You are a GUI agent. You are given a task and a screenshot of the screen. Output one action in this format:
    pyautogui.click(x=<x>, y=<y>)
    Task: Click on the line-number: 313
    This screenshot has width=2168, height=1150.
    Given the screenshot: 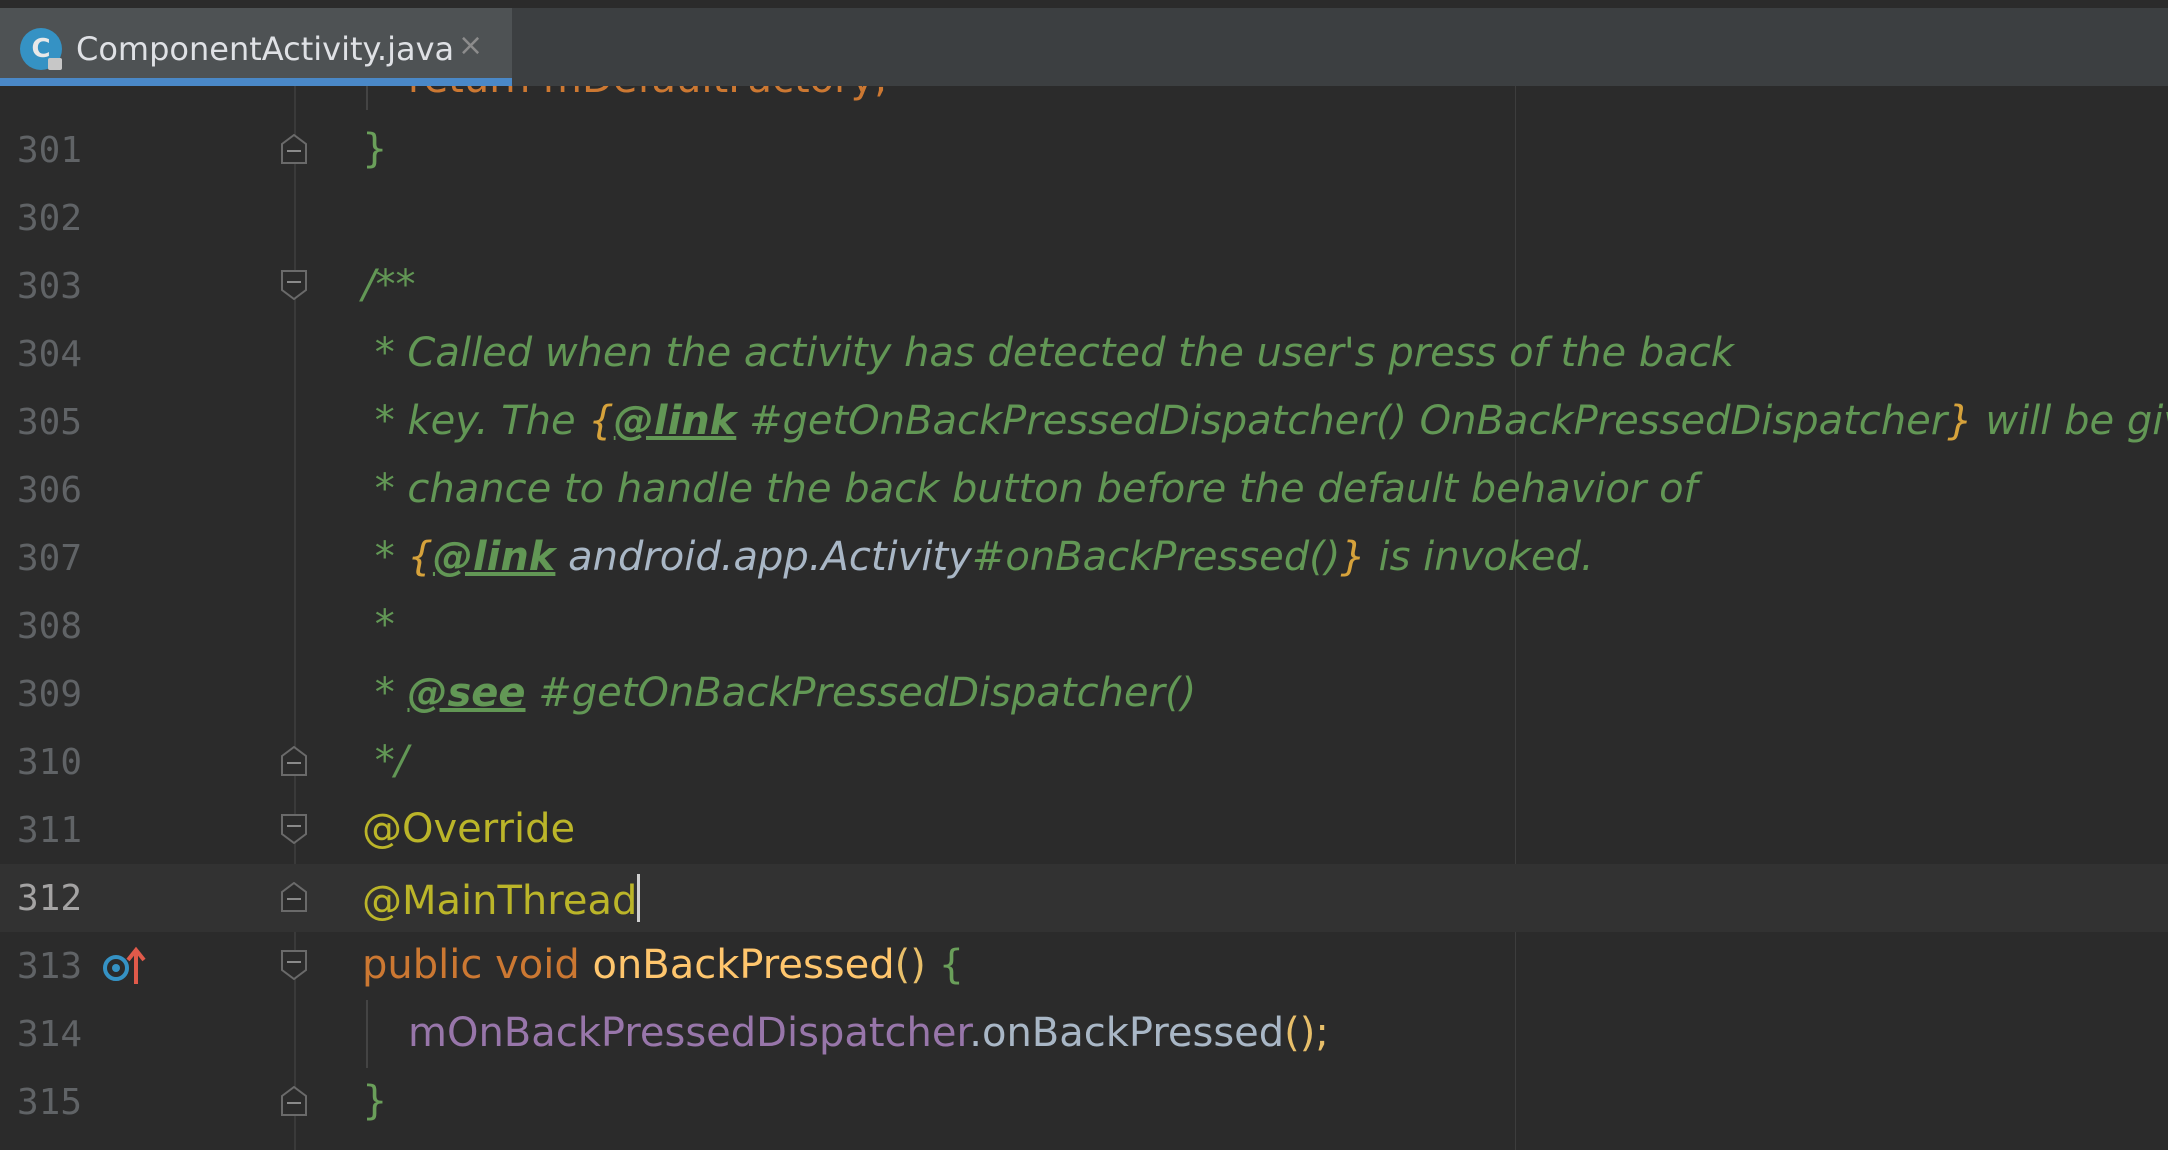 What is the action you would take?
    pyautogui.click(x=49, y=966)
    